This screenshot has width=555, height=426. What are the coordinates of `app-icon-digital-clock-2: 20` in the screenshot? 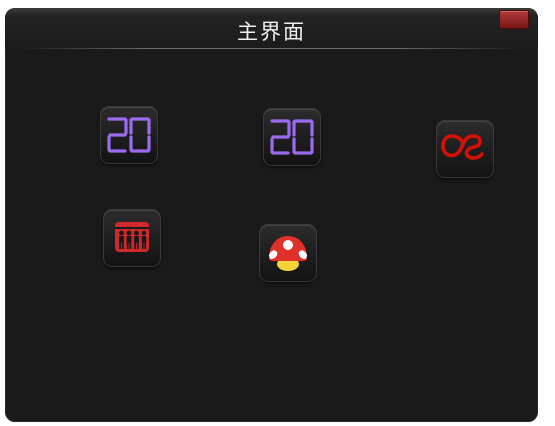 It's located at (292, 137).